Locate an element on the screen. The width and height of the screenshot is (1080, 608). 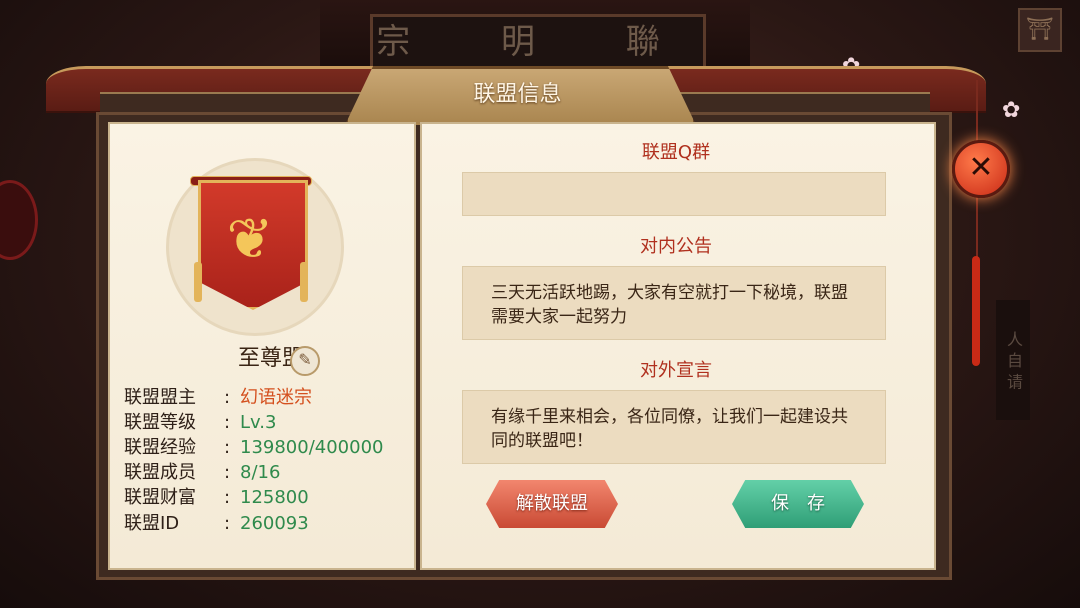
info-value-id: 260093 is located at coordinates (274, 523).